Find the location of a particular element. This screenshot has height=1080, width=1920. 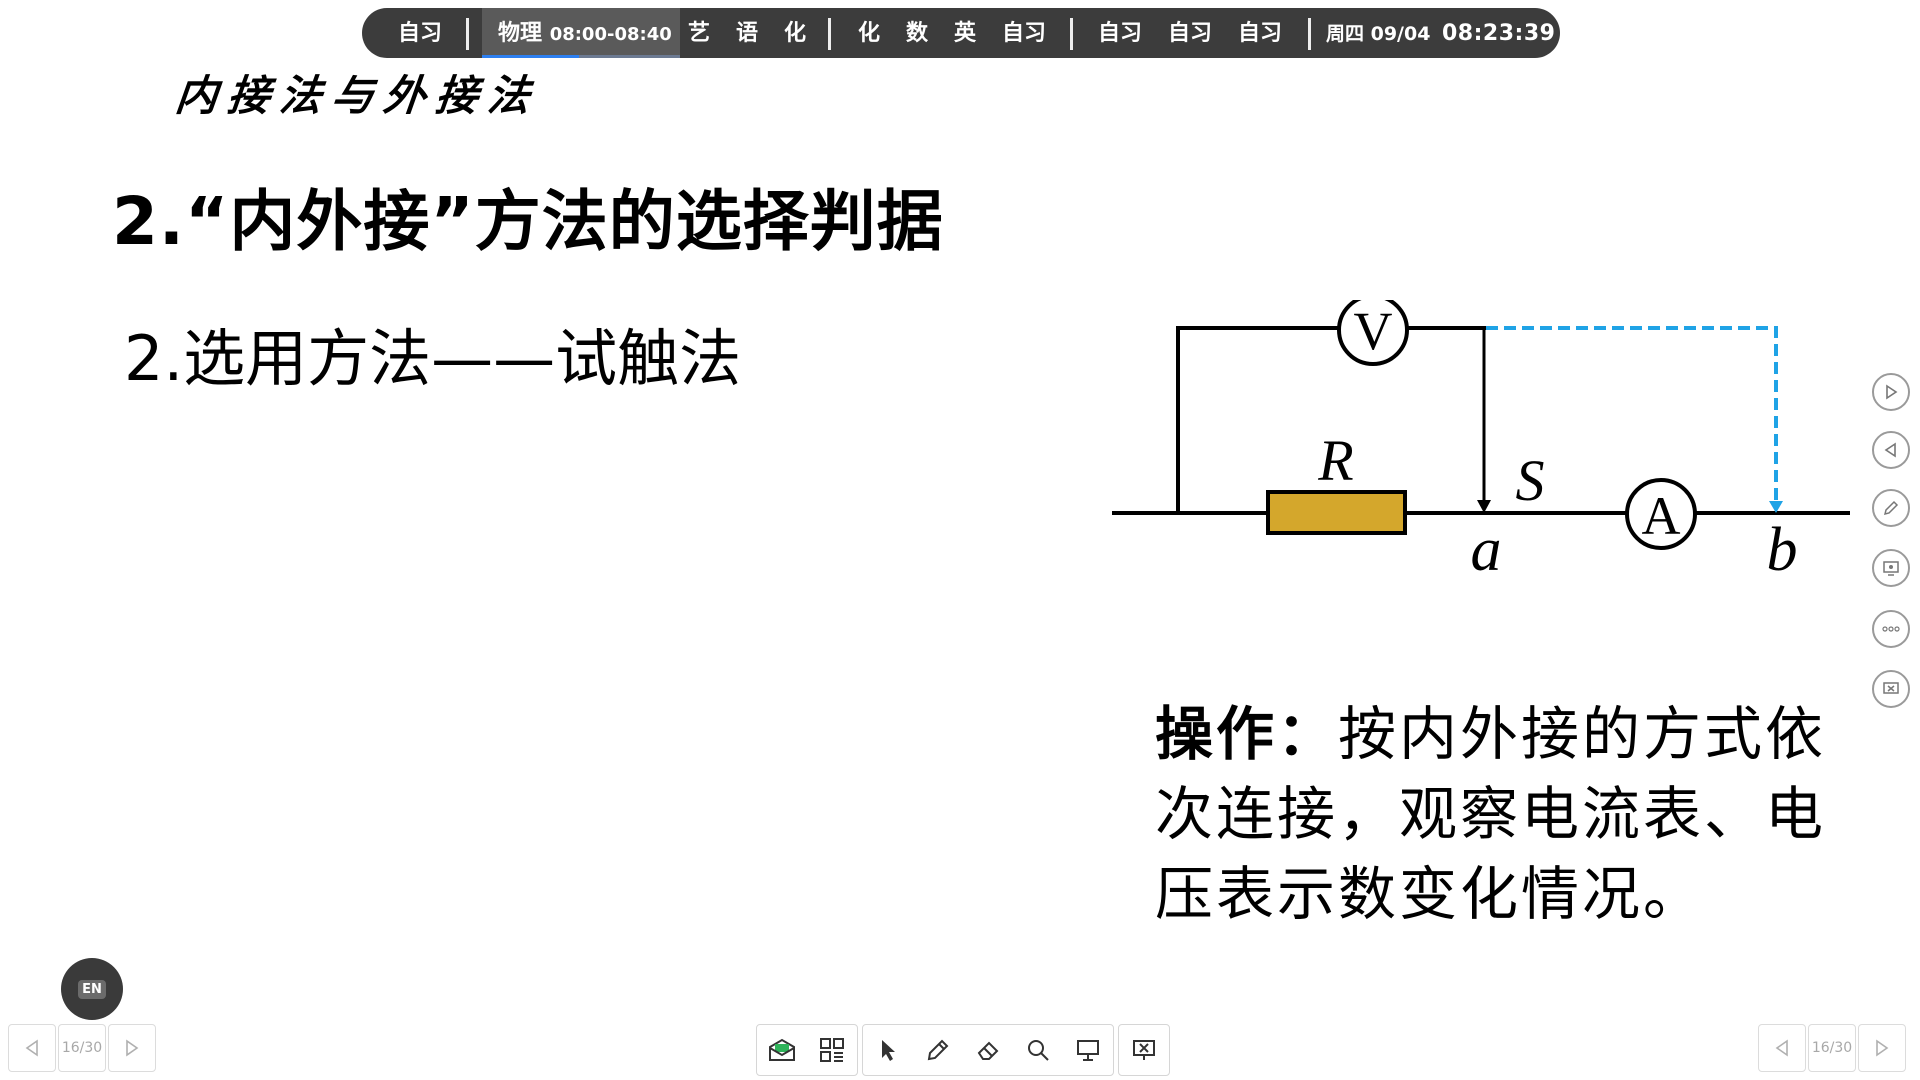

circuit-diagram: V A R S a b is located at coordinates (1481, 442).